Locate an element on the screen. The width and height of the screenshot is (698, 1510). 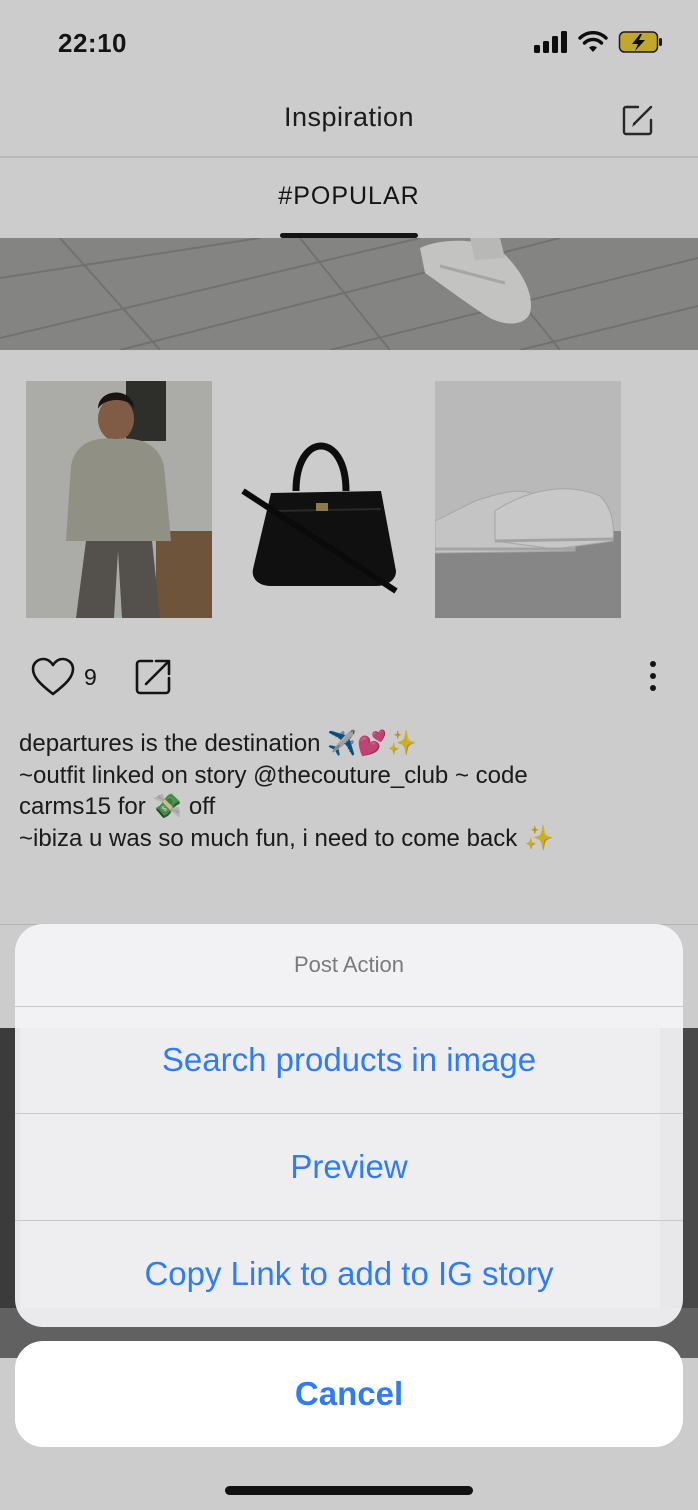
copy-link-ig-story-button: Copy Link to add to IG story is located at coordinates (349, 1274).